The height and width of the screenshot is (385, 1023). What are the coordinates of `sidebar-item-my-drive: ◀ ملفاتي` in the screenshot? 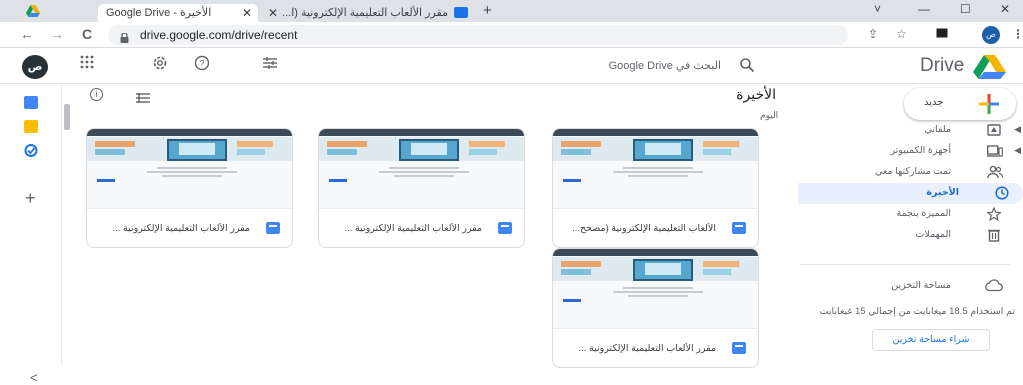 It's located at (906, 130).